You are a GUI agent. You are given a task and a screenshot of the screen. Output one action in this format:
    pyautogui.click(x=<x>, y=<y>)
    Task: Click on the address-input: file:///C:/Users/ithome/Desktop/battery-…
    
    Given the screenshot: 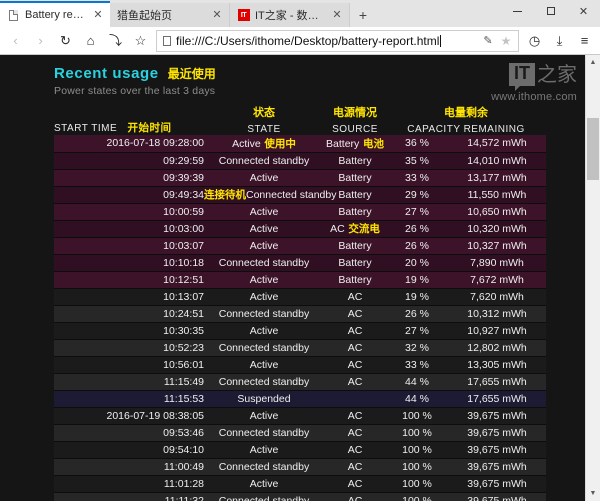 What is the action you would take?
    pyautogui.click(x=326, y=41)
    